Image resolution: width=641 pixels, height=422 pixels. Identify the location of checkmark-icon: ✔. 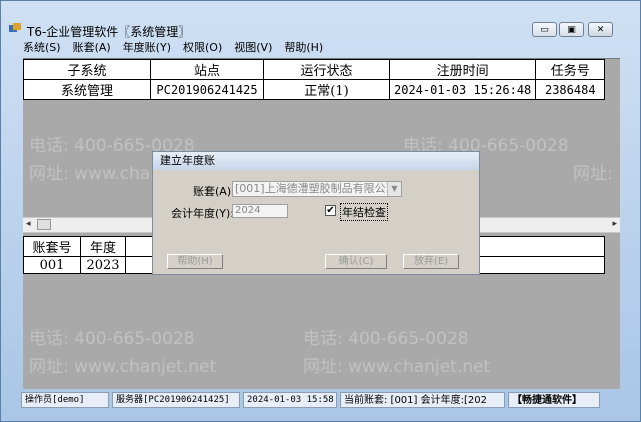
(330, 210).